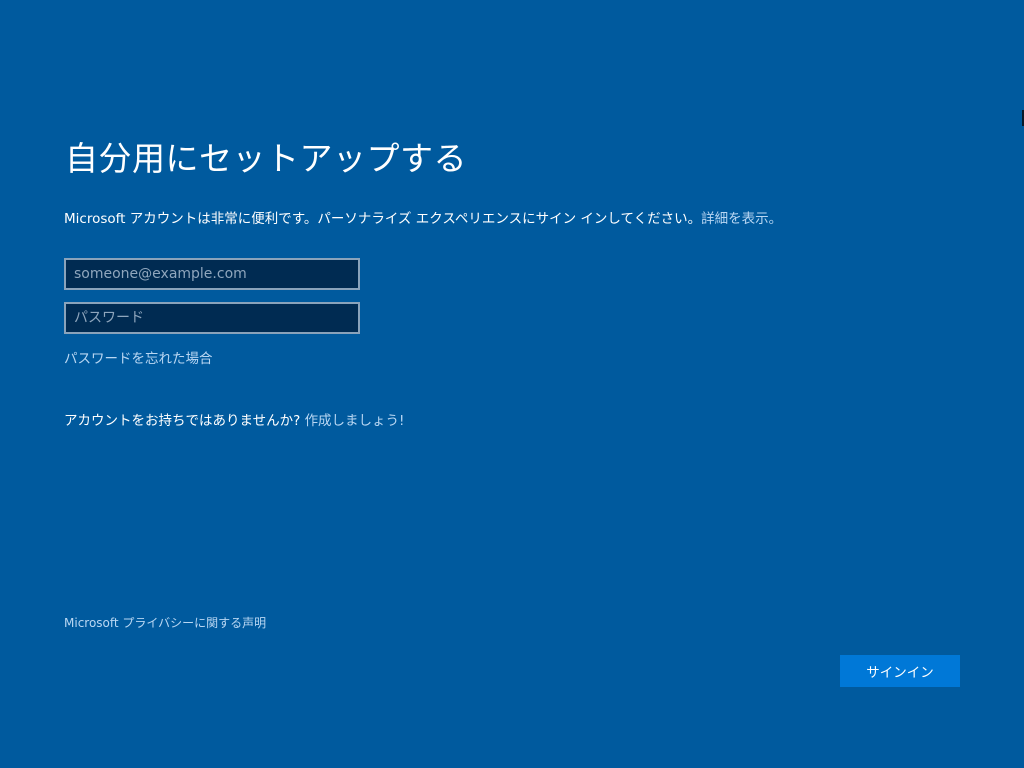 The height and width of the screenshot is (768, 1024). I want to click on email-field, so click(212, 274).